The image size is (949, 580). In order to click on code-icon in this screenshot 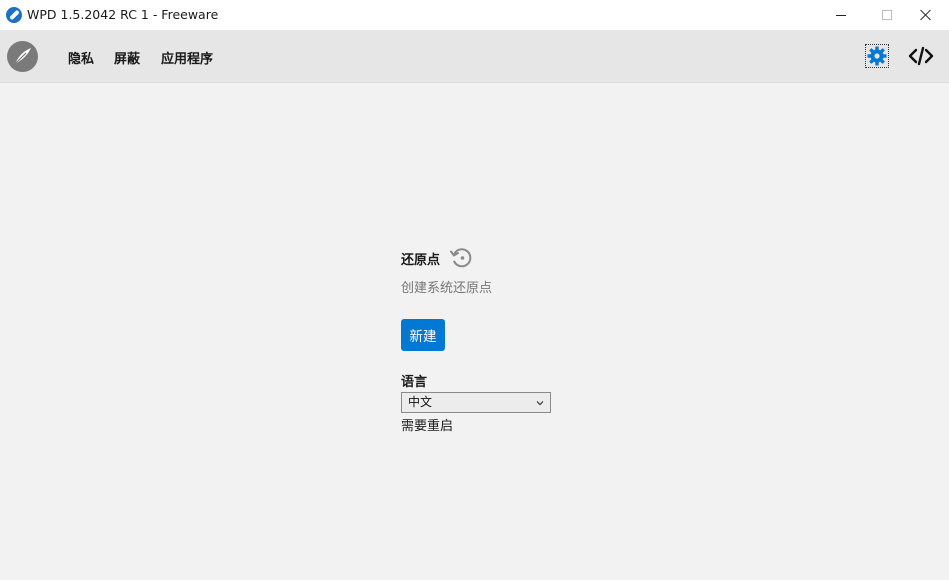, I will do `click(921, 56)`.